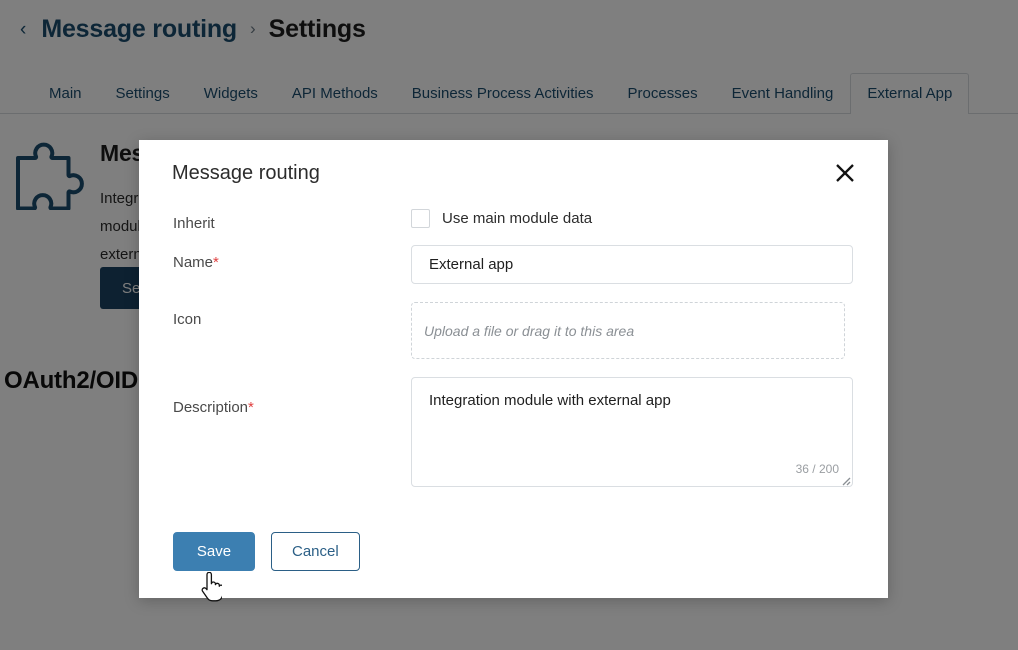  What do you see at coordinates (216, 262) in the screenshot?
I see `name-required-marker: *` at bounding box center [216, 262].